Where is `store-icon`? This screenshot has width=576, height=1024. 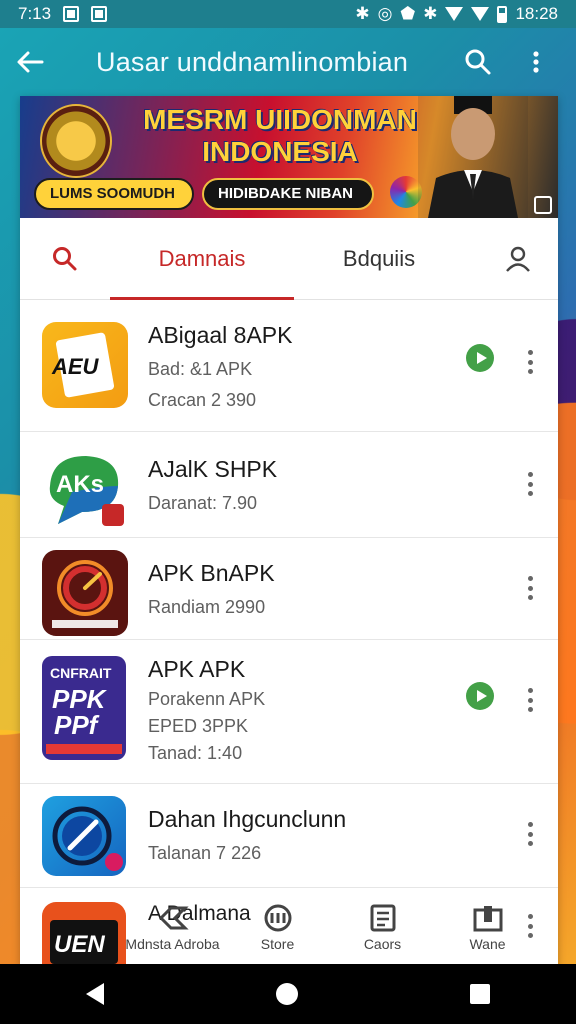 store-icon is located at coordinates (277, 918).